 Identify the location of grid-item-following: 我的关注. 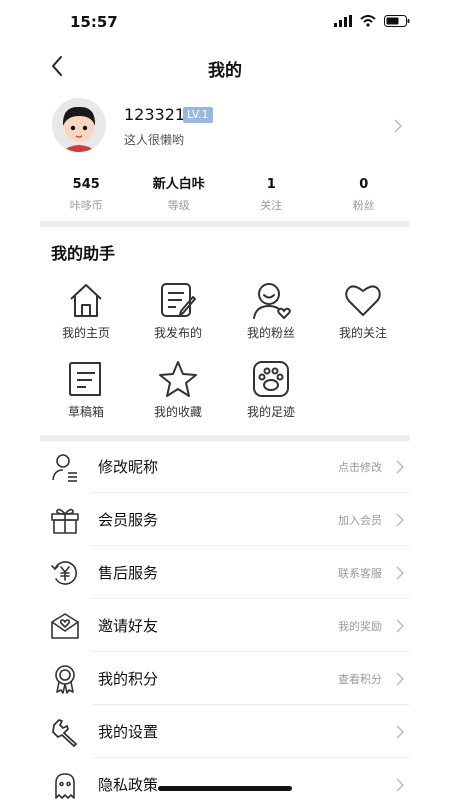
(363, 315).